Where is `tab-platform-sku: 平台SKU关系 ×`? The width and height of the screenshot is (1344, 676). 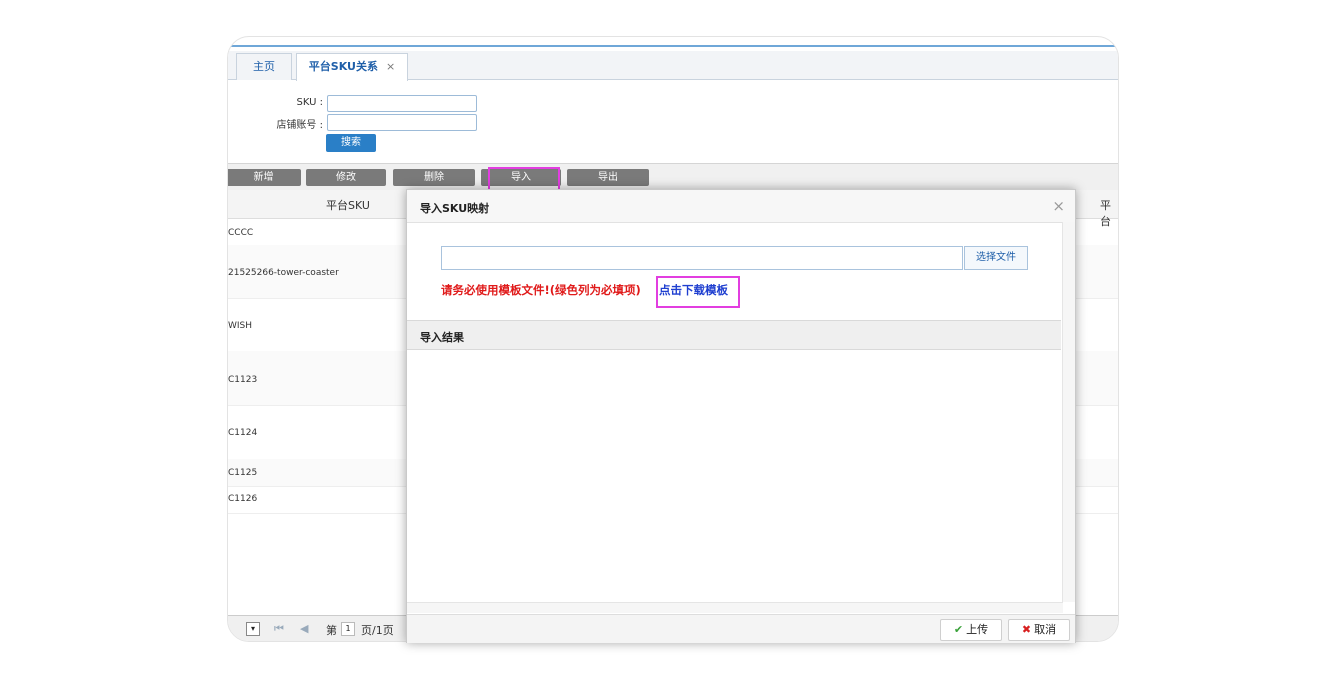
tab-platform-sku: 平台SKU关系 × is located at coordinates (352, 67).